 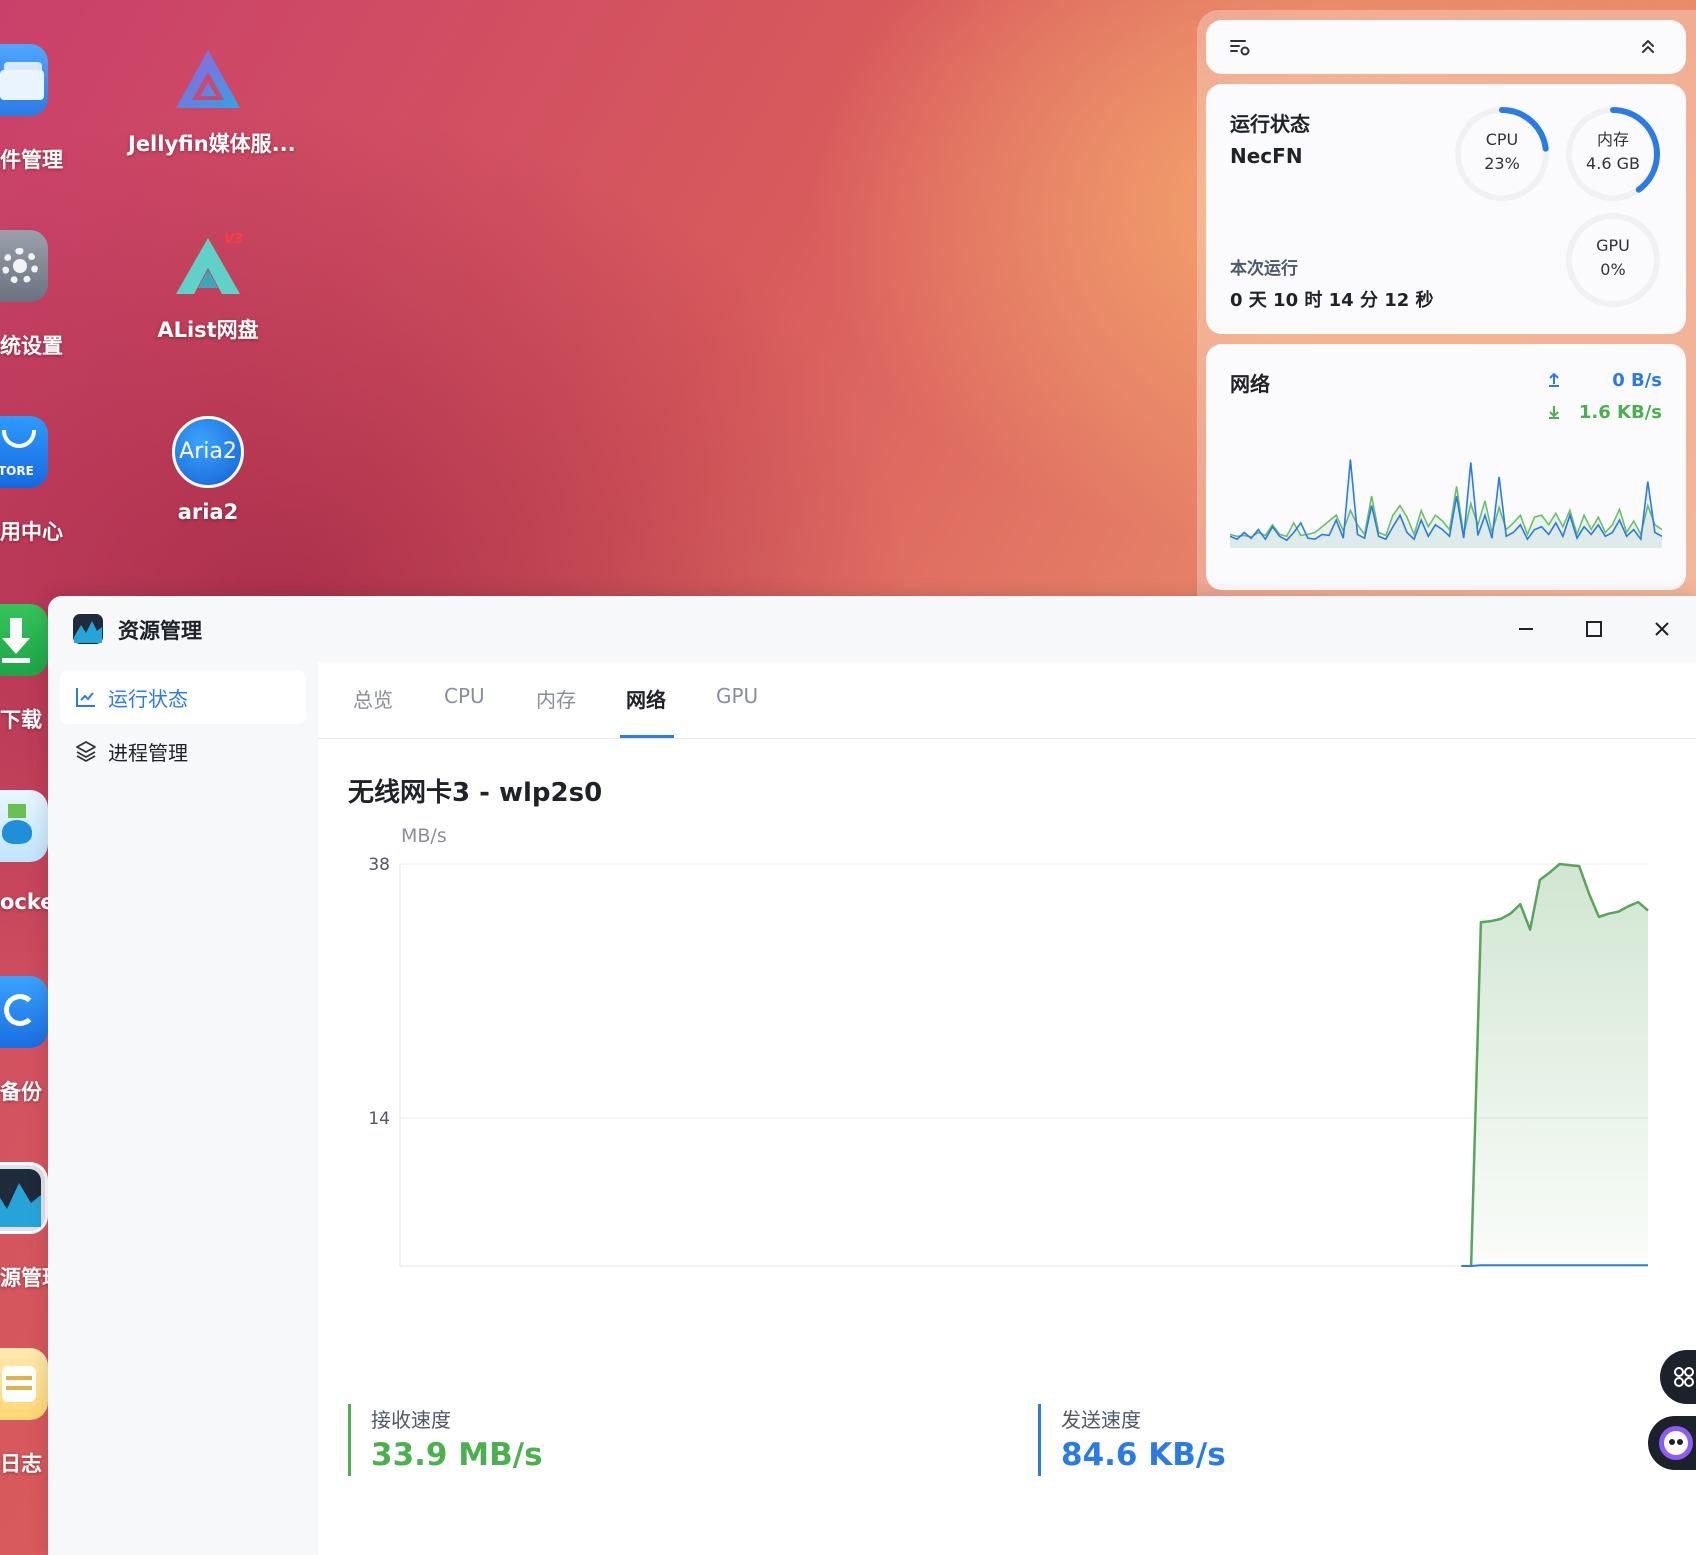 I want to click on aria2-icon-text: Aria2, so click(x=208, y=451).